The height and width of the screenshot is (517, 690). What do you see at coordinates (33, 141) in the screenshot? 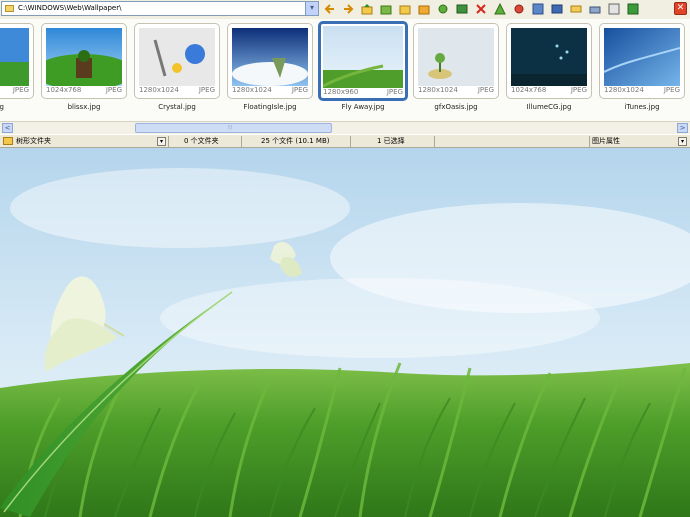
I see `folder-tree-label: 树形文件夹` at bounding box center [33, 141].